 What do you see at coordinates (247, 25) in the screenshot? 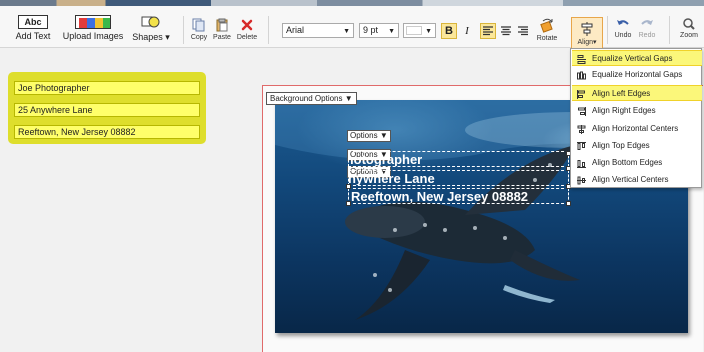
I see `delete-icon` at bounding box center [247, 25].